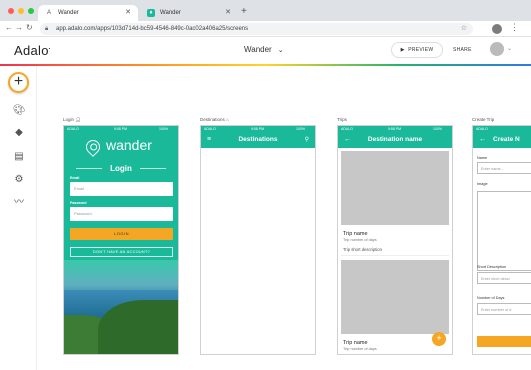 This screenshot has height=370, width=531. What do you see at coordinates (307, 140) in the screenshot?
I see `search-icon: ⚲` at bounding box center [307, 140].